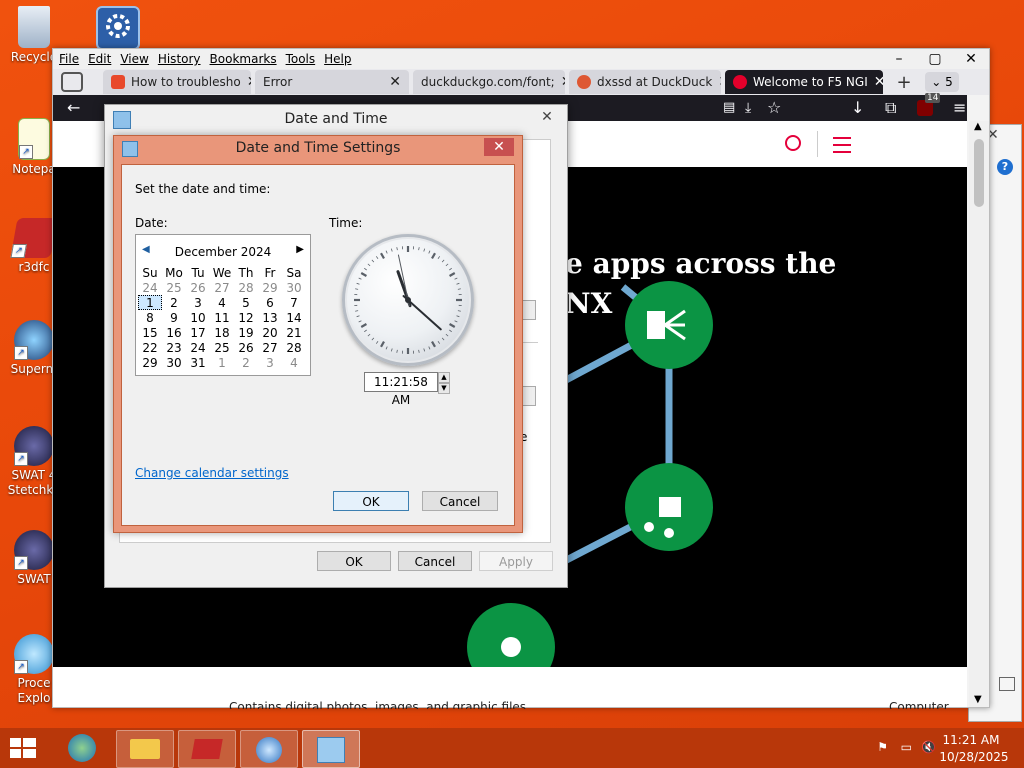  I want to click on calendar-day: 18, so click(222, 332).